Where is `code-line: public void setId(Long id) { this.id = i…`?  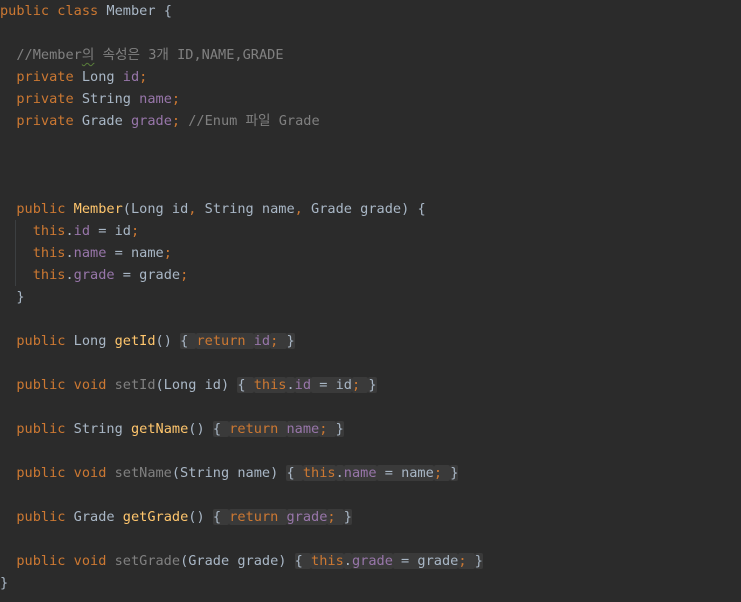 code-line: public void setId(Long id) { this.id = i… is located at coordinates (188, 385).